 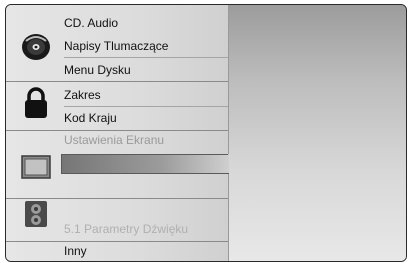 I want to click on speaker-icon, so click(x=36, y=214).